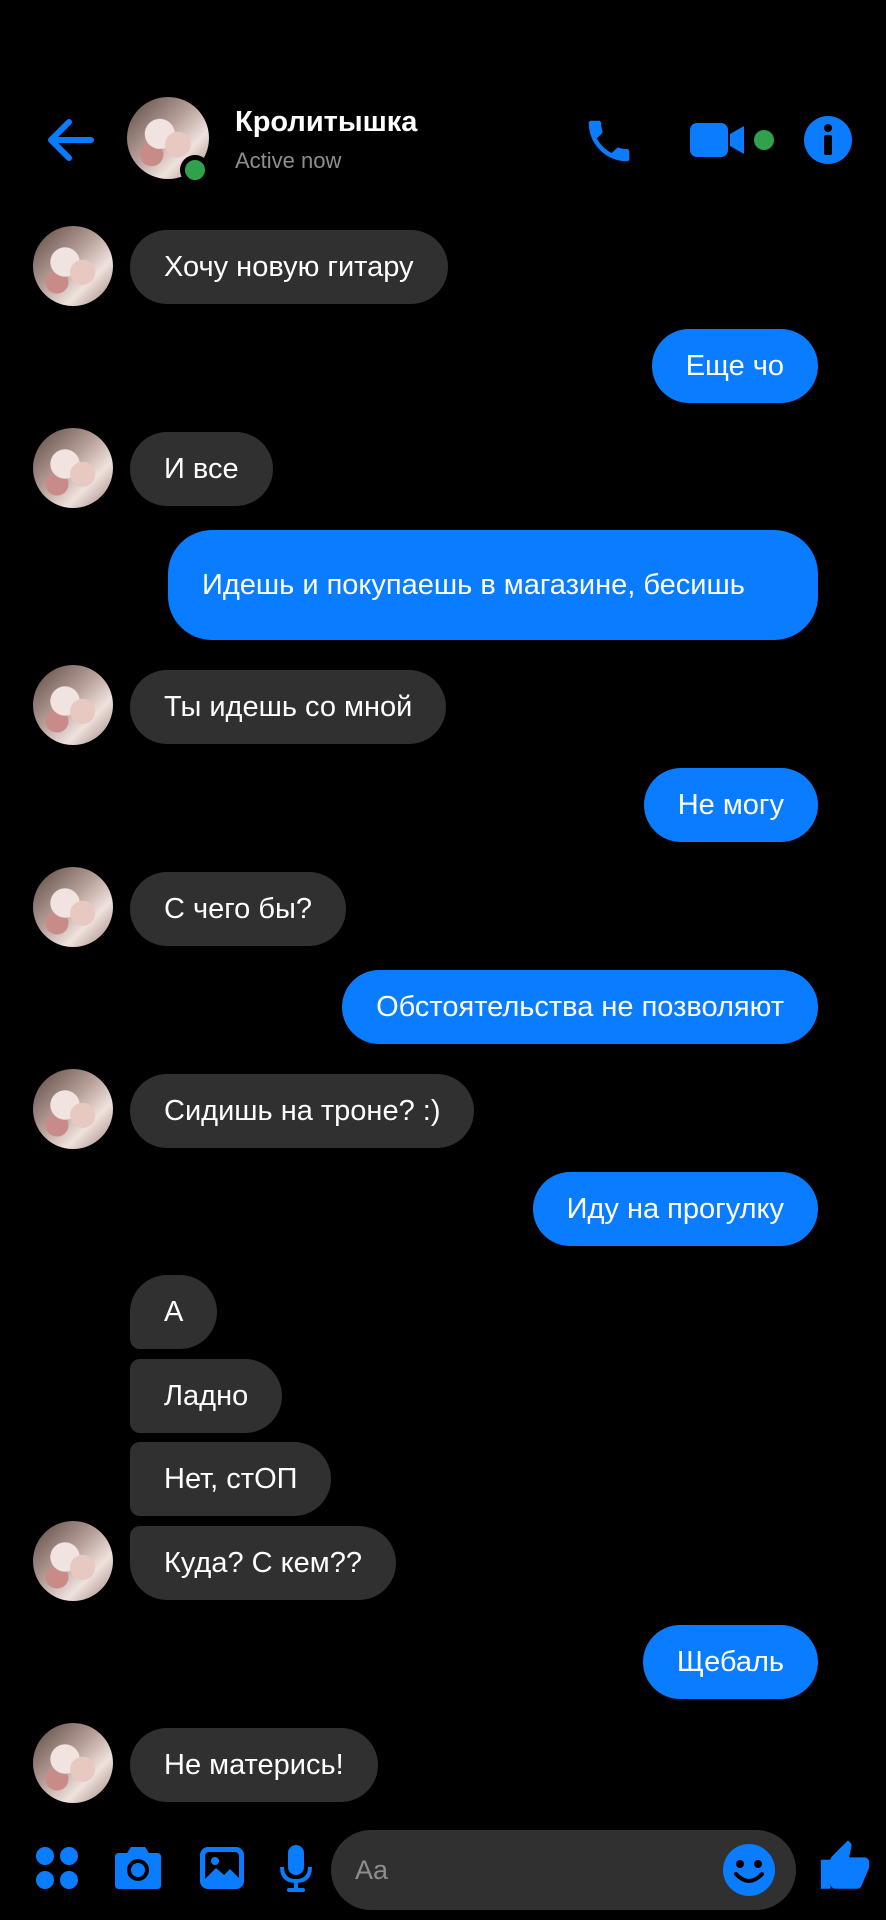 The image size is (886, 1920). Describe the element at coordinates (288, 707) in the screenshot. I see `message-incoming: Ты идешь со мной` at that location.